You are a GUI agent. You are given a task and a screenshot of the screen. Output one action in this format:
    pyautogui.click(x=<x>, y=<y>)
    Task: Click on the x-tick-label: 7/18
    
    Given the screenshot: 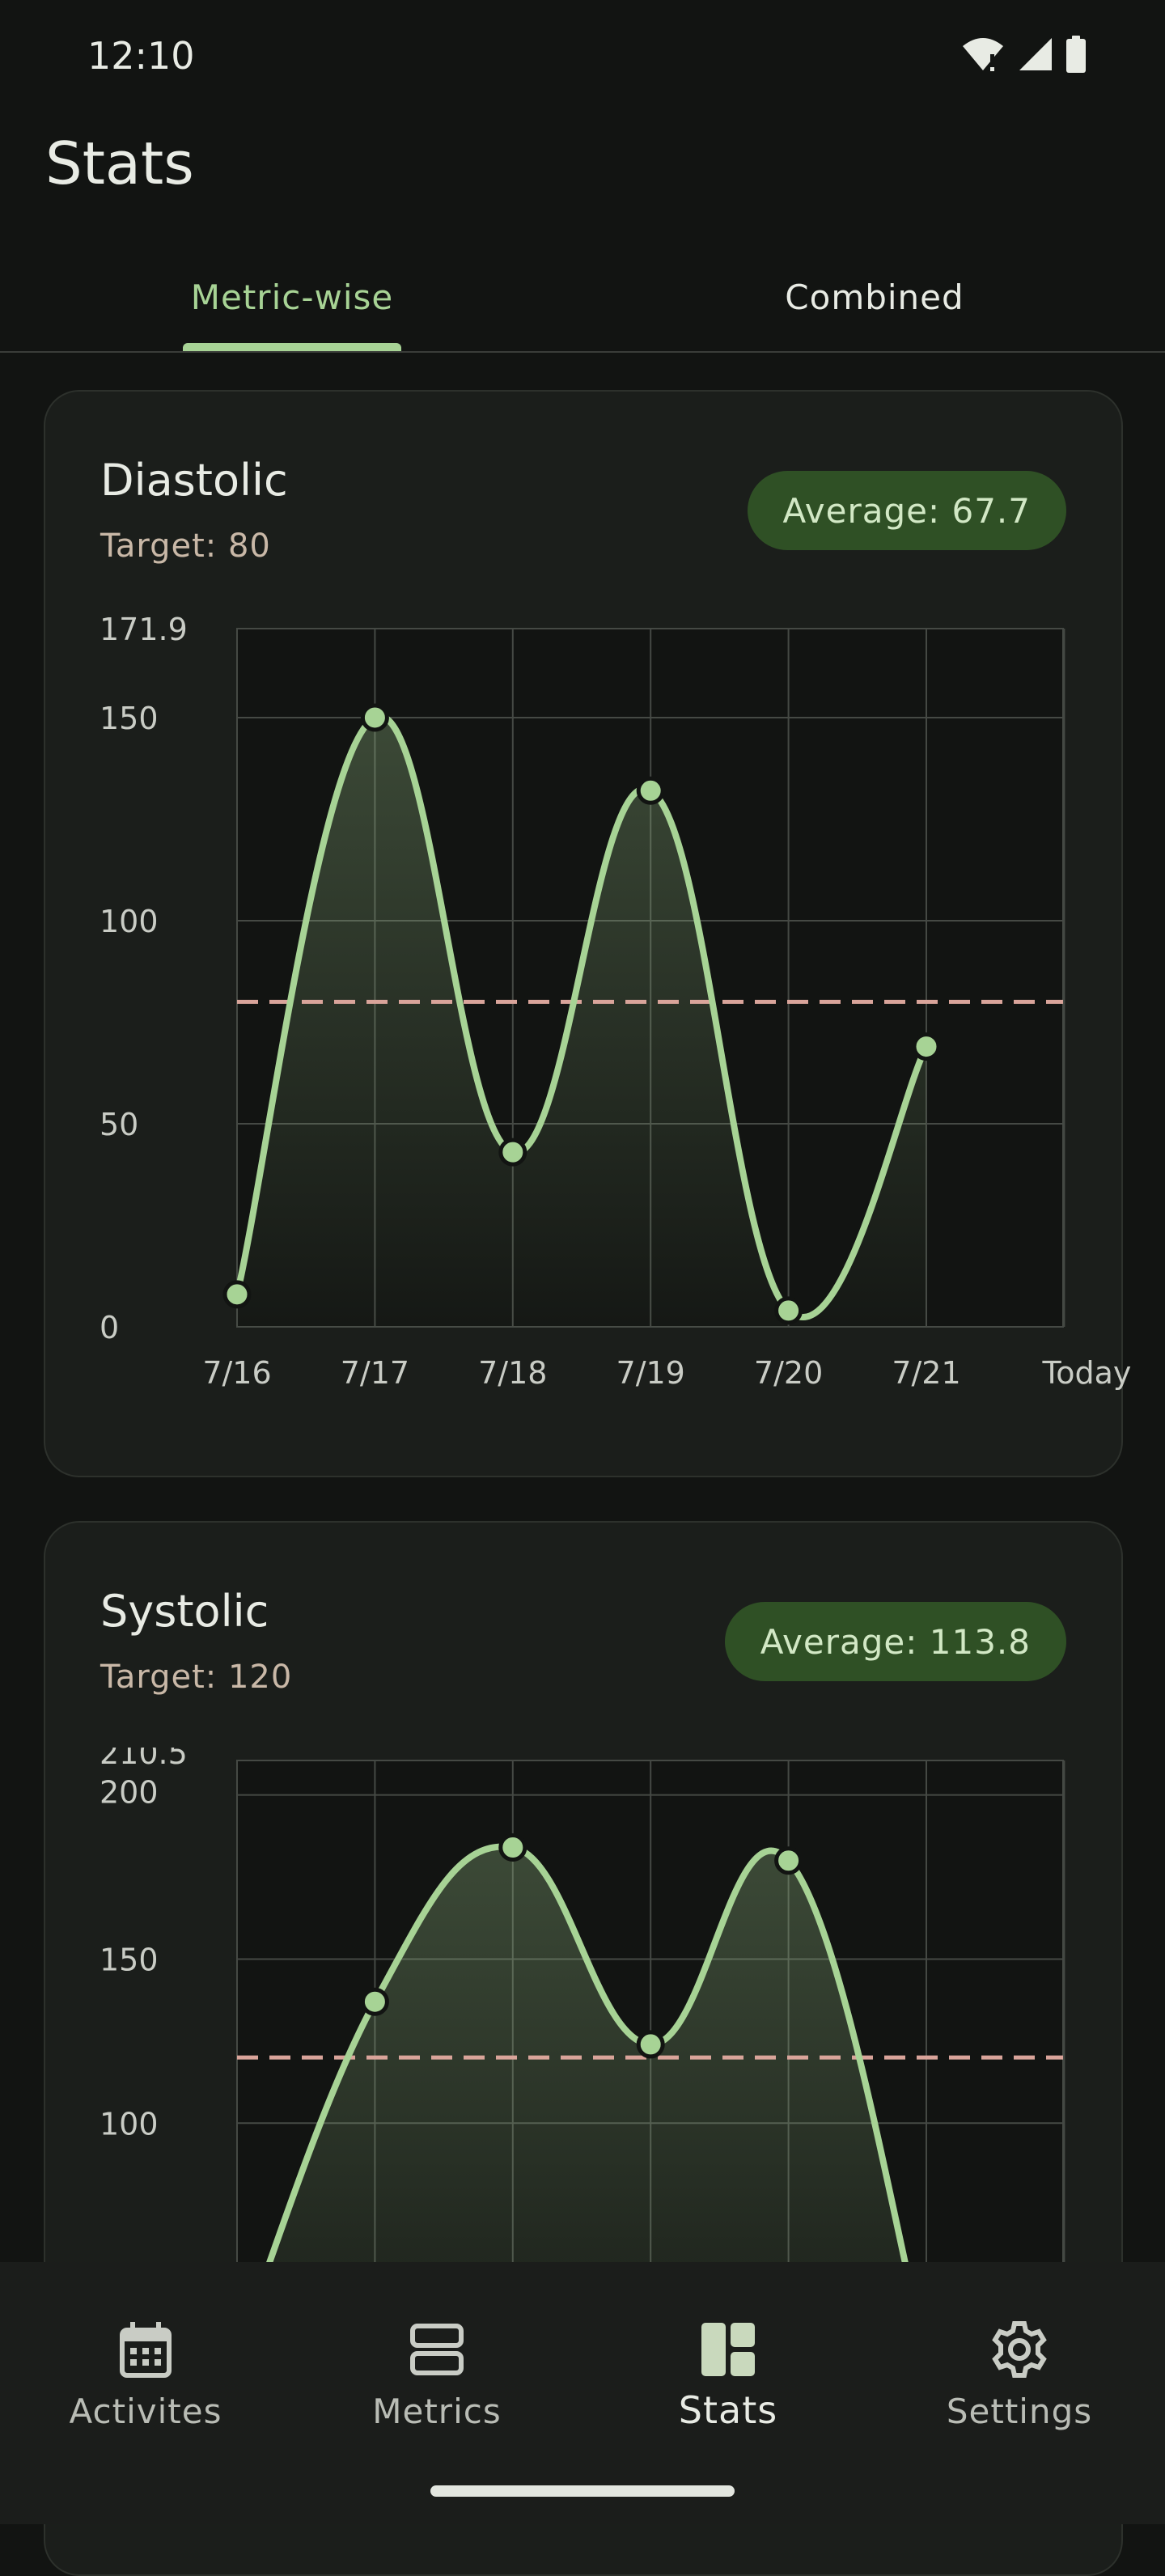 What is the action you would take?
    pyautogui.click(x=513, y=1373)
    